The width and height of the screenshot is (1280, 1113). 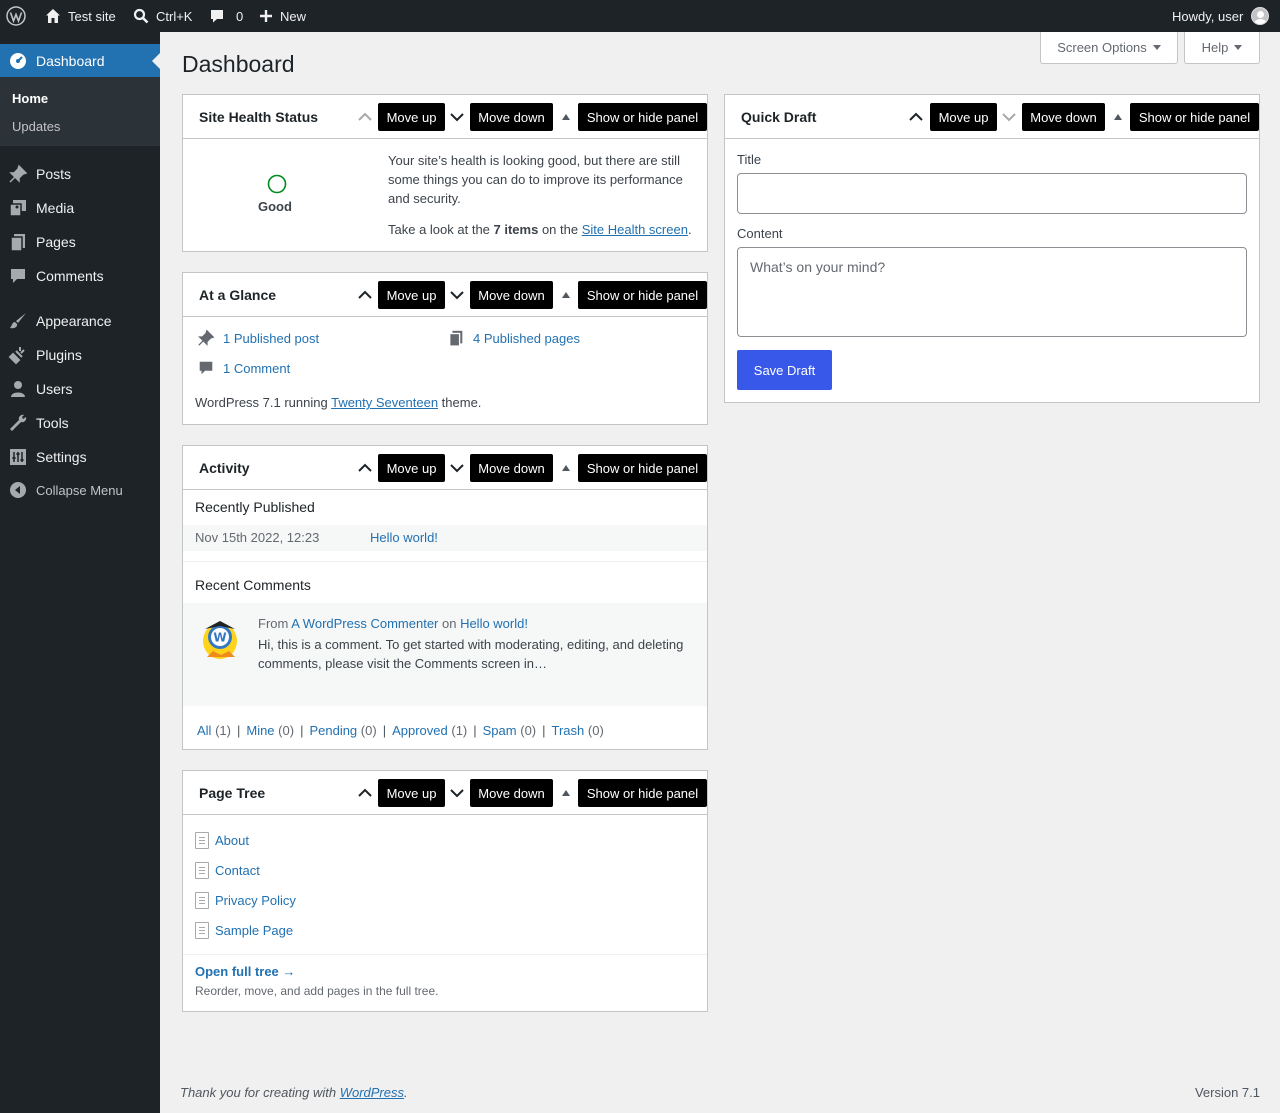 What do you see at coordinates (578, 730) in the screenshot?
I see `filter-trash-link: Trash (0)` at bounding box center [578, 730].